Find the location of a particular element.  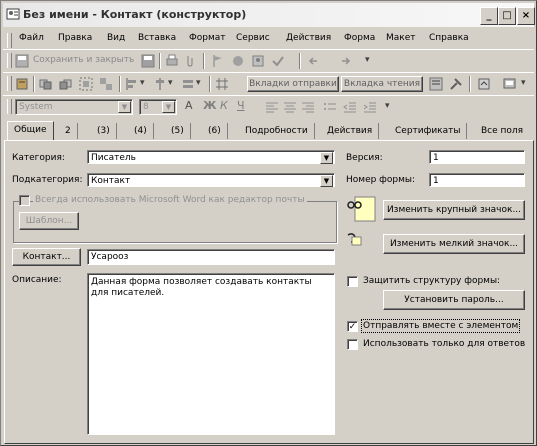

align-left-icon is located at coordinates (132, 84).